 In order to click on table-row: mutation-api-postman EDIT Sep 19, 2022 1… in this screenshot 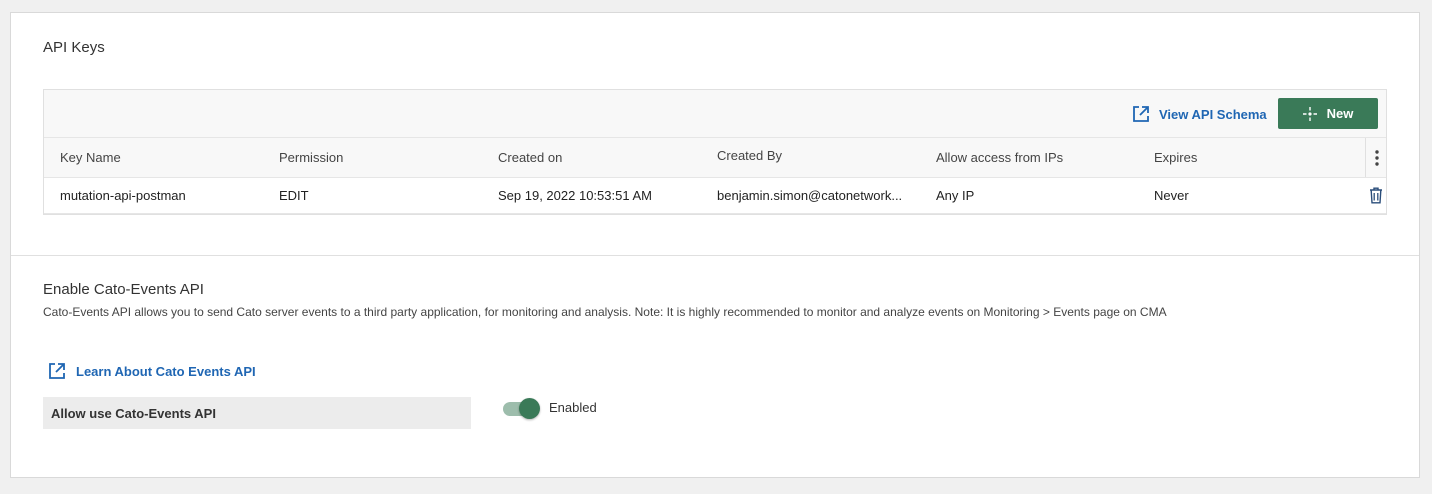, I will do `click(715, 196)`.